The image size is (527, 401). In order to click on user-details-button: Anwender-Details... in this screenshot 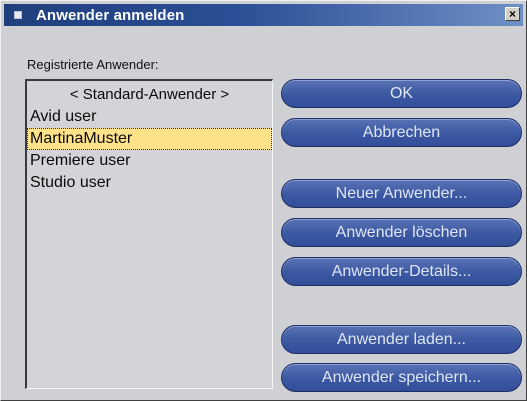, I will do `click(401, 271)`.